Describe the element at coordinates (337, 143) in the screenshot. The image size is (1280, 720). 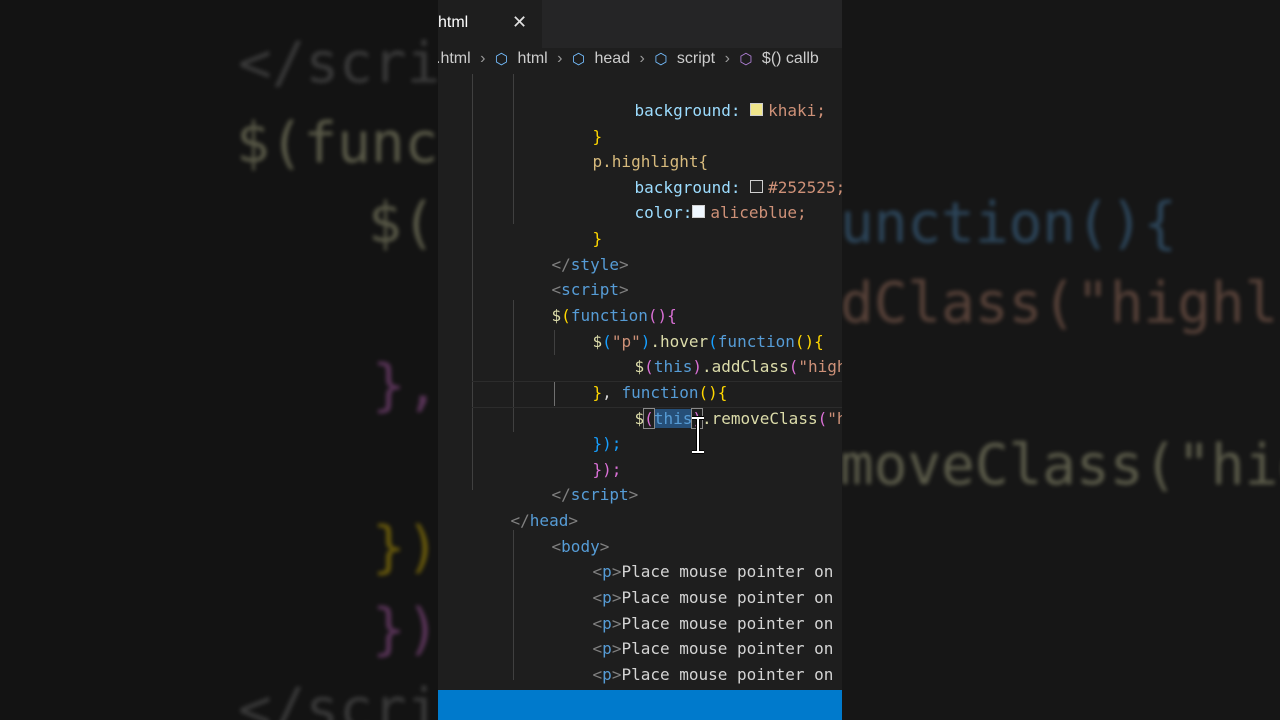
I see `bg-text: $(funct` at that location.